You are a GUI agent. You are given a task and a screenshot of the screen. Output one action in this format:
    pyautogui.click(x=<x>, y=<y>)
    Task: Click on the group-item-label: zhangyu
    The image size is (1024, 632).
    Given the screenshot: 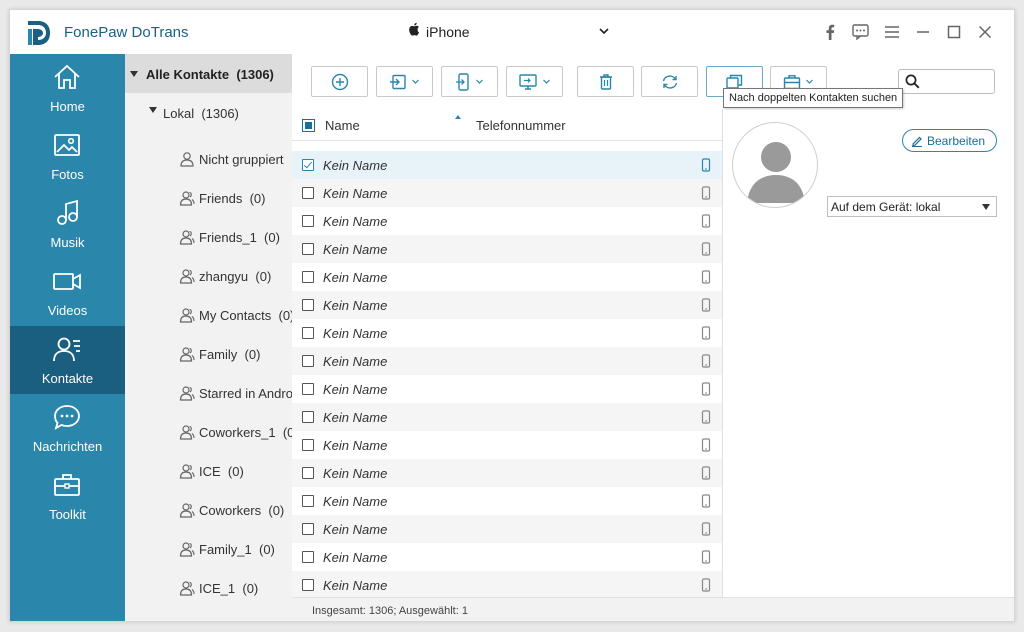 What is the action you would take?
    pyautogui.click(x=224, y=276)
    